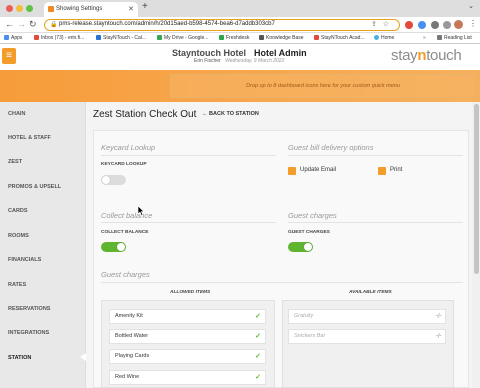 This screenshot has width=480, height=388. Describe the element at coordinates (318, 170) in the screenshot. I see `update-email-label: Update Email` at that location.